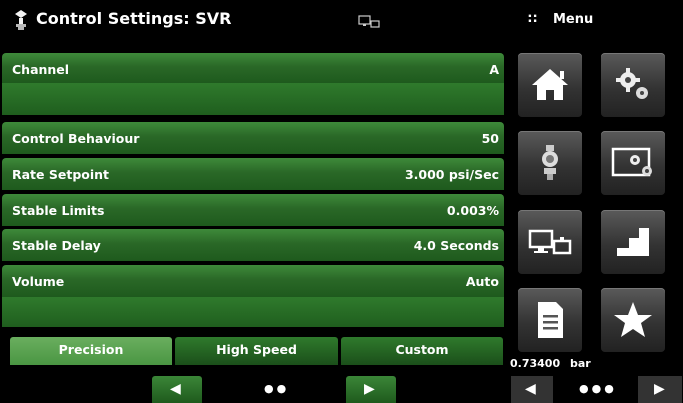 This screenshot has height=403, width=683. What do you see at coordinates (38, 281) in the screenshot?
I see `row-label: Volume` at bounding box center [38, 281].